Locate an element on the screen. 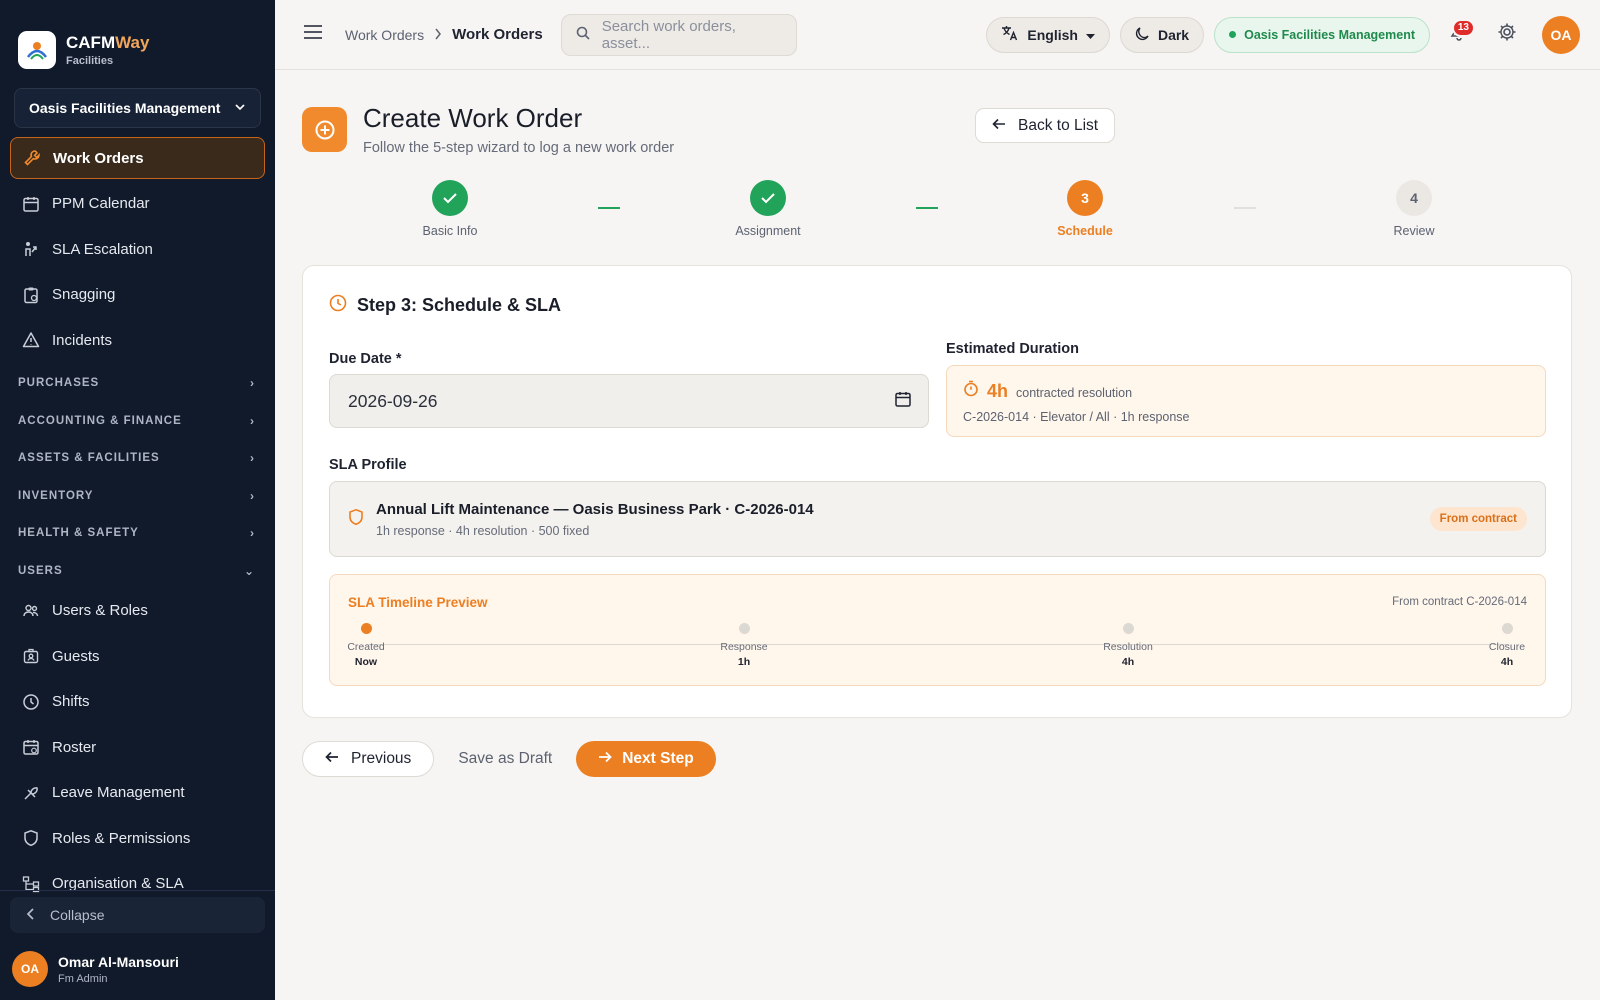 The width and height of the screenshot is (1600, 1000). calendar-icon is located at coordinates (903, 401).